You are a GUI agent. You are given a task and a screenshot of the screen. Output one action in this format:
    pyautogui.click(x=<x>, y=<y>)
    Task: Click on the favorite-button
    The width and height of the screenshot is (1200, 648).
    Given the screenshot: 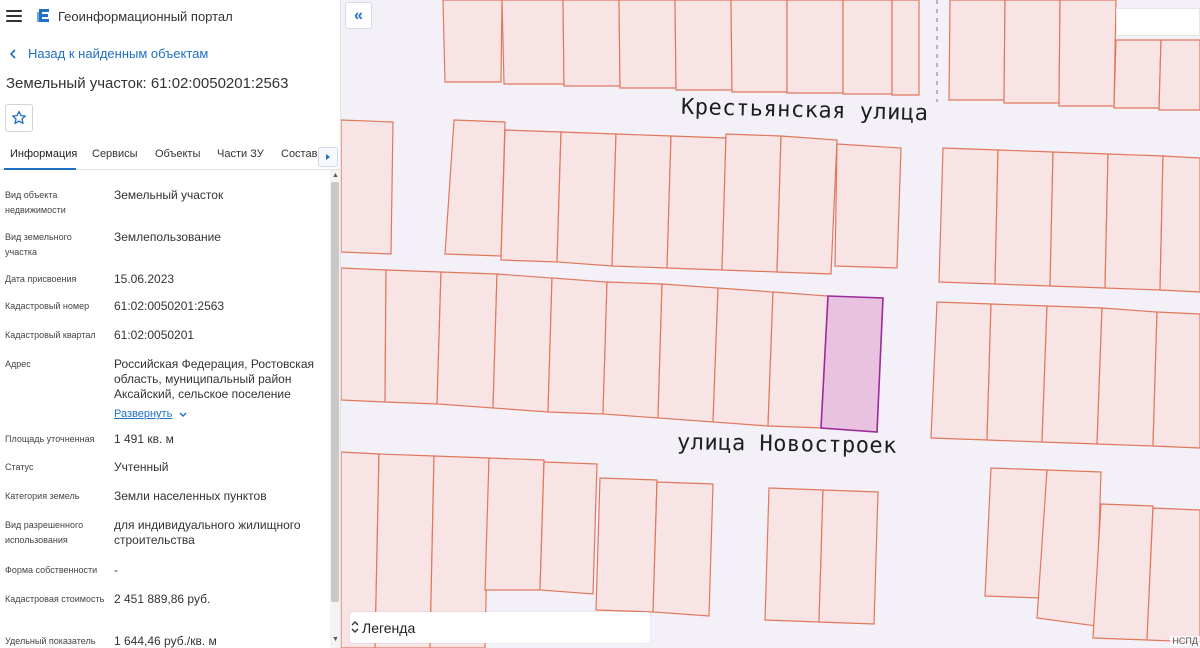 What is the action you would take?
    pyautogui.click(x=19, y=118)
    